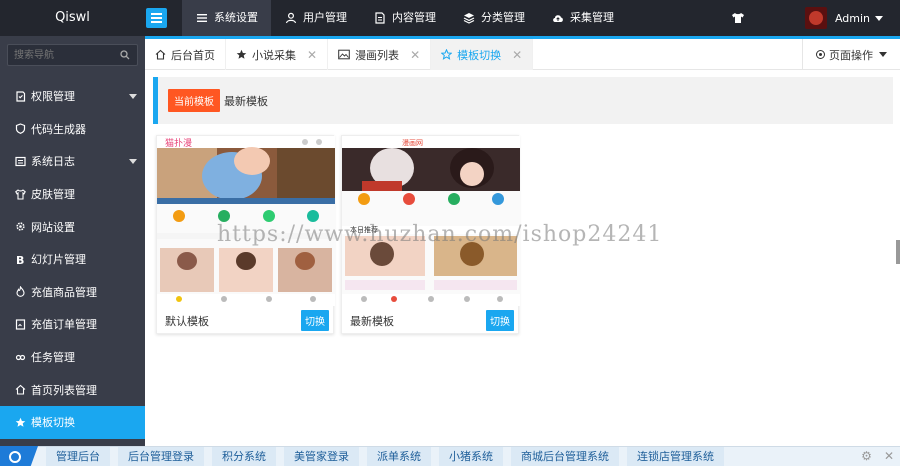  Describe the element at coordinates (399, 456) in the screenshot. I see `taskbar-item: 派单系统` at that location.